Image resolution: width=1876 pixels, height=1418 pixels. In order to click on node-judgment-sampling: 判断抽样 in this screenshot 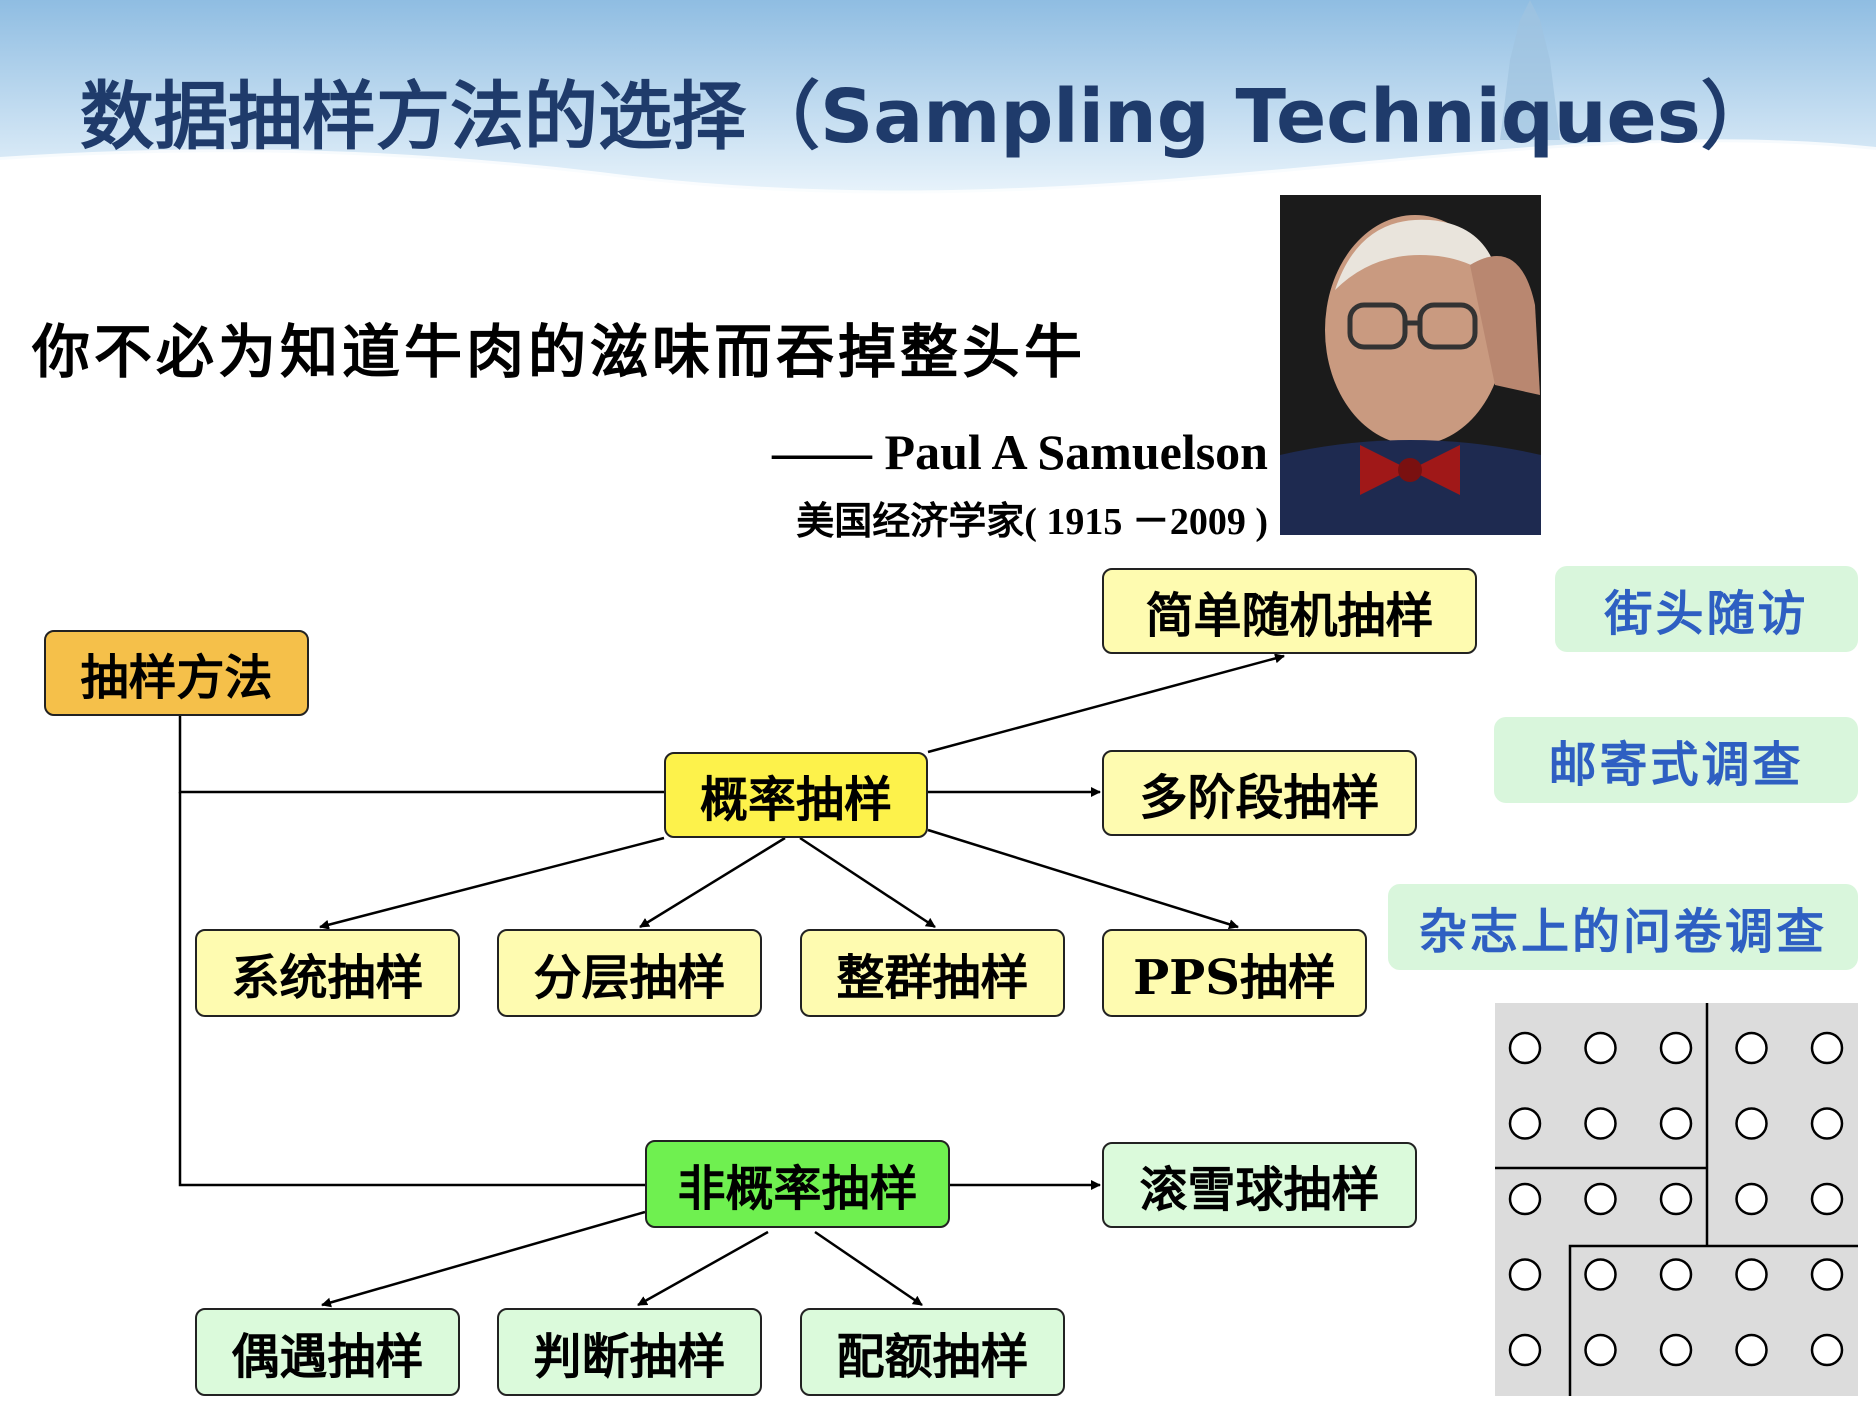, I will do `click(629, 1352)`.